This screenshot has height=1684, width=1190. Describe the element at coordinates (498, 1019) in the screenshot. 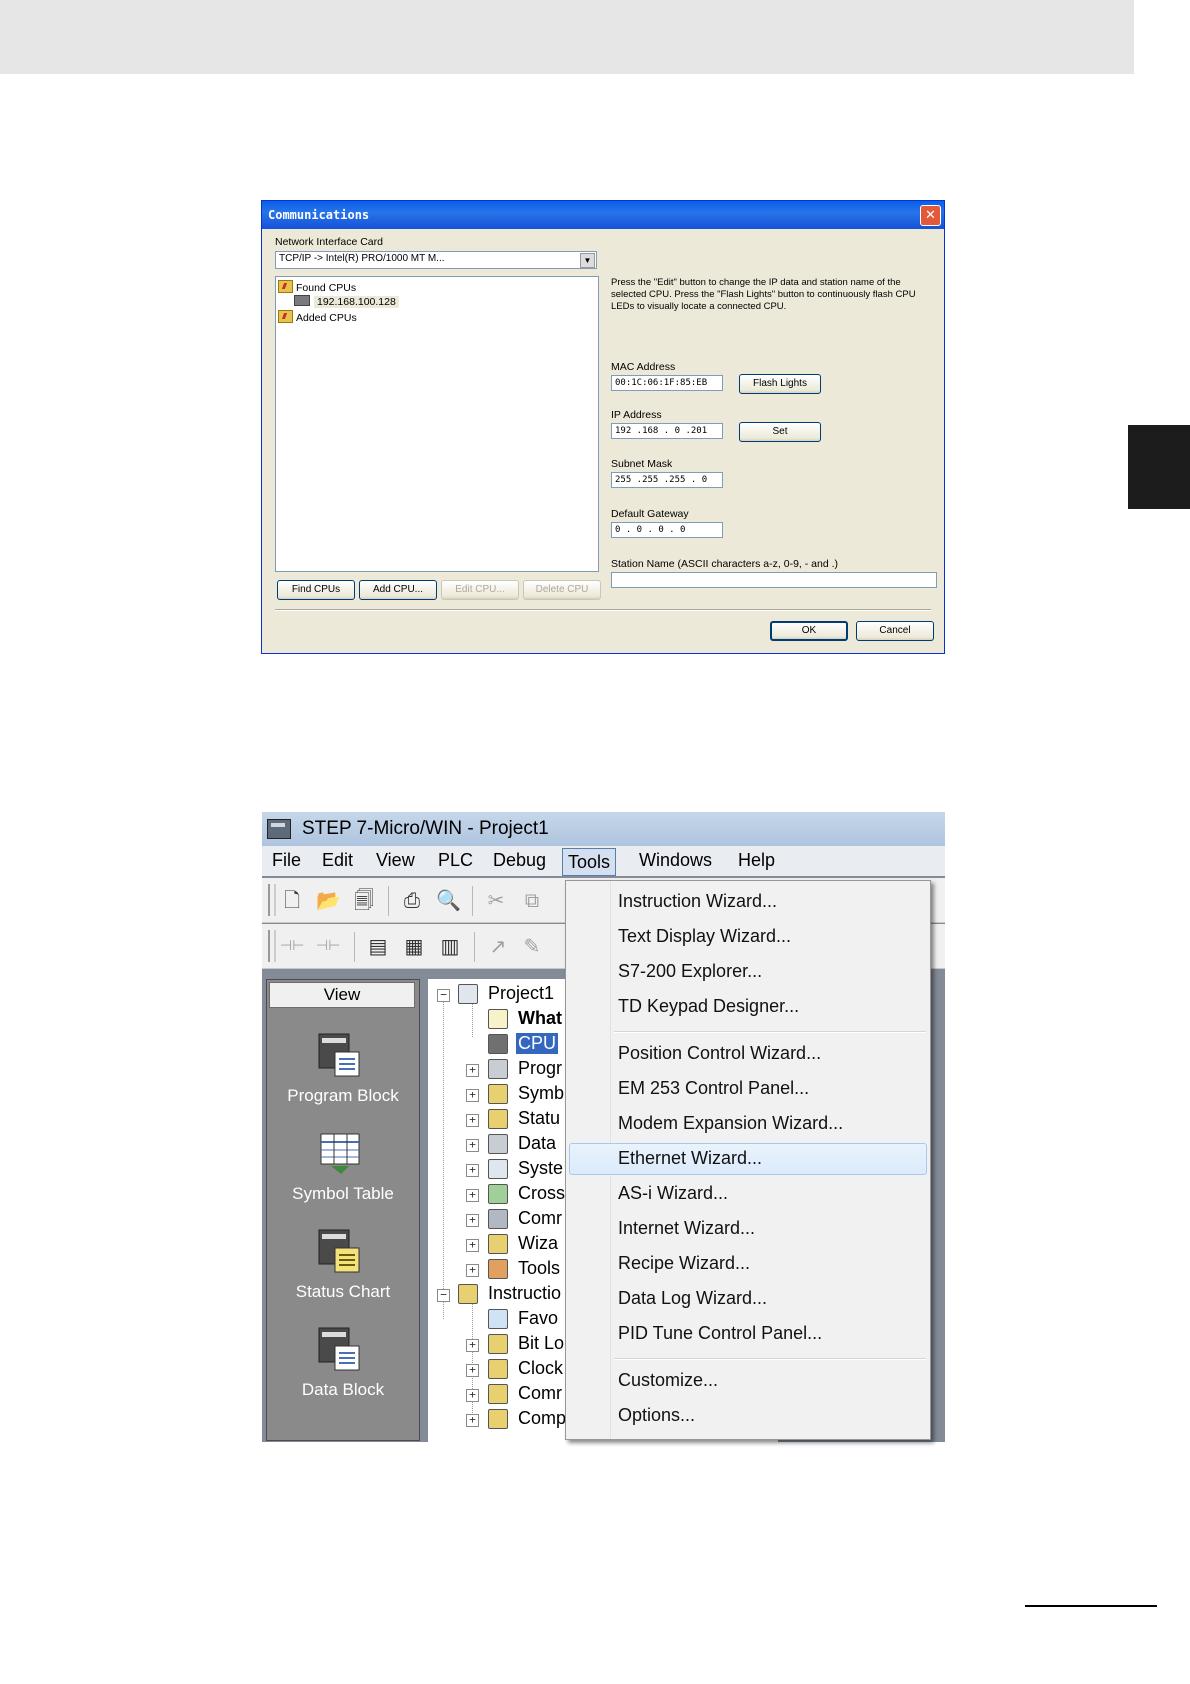

I see `help-icon` at that location.